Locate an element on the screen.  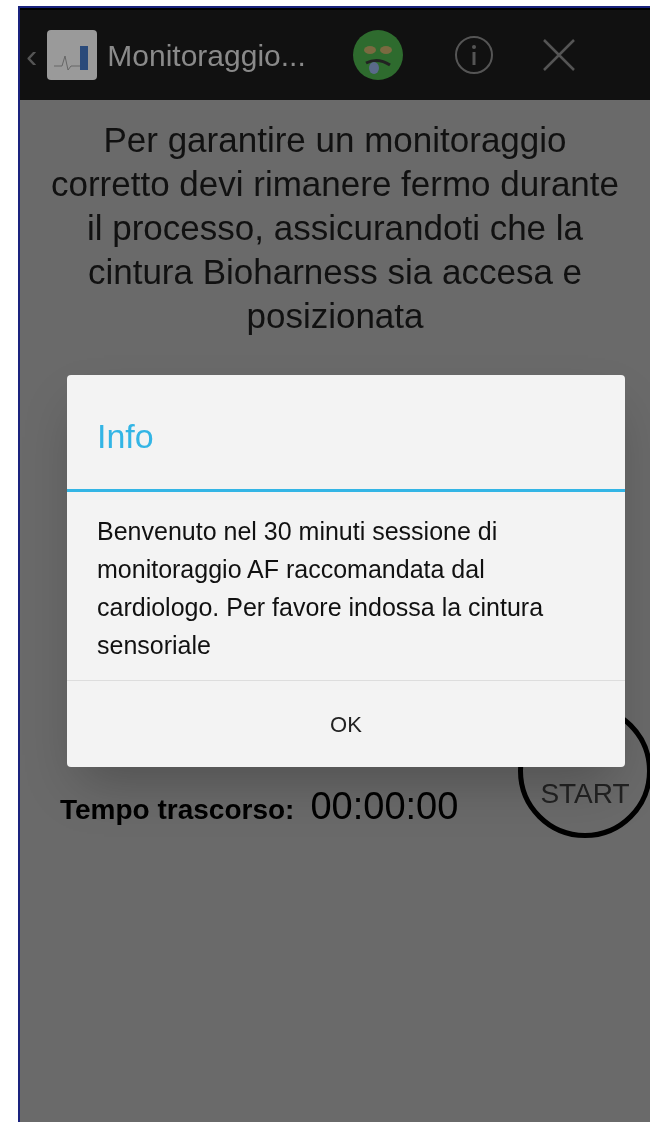
elapsed-time-label: Tempo trascorso: is located at coordinates (177, 810).